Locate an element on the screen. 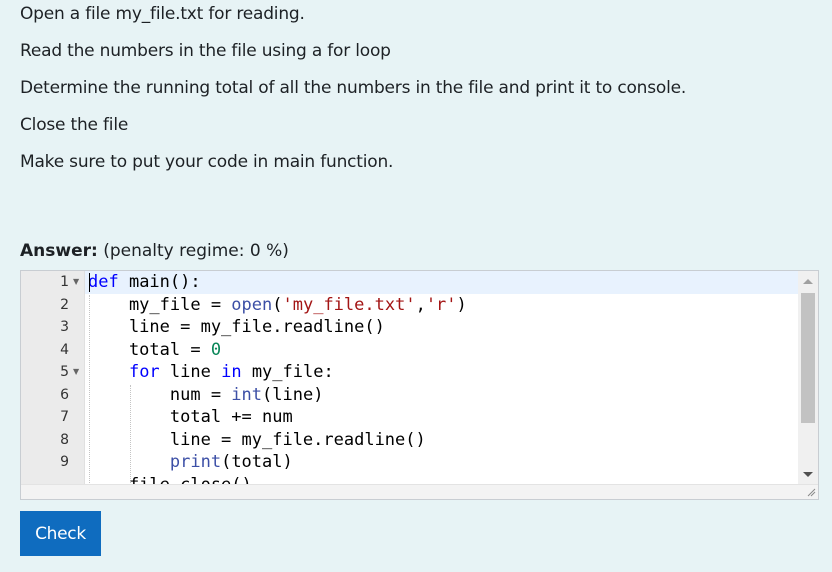 The height and width of the screenshot is (572, 832). scroll-down-arrow-icon is located at coordinates (808, 474).